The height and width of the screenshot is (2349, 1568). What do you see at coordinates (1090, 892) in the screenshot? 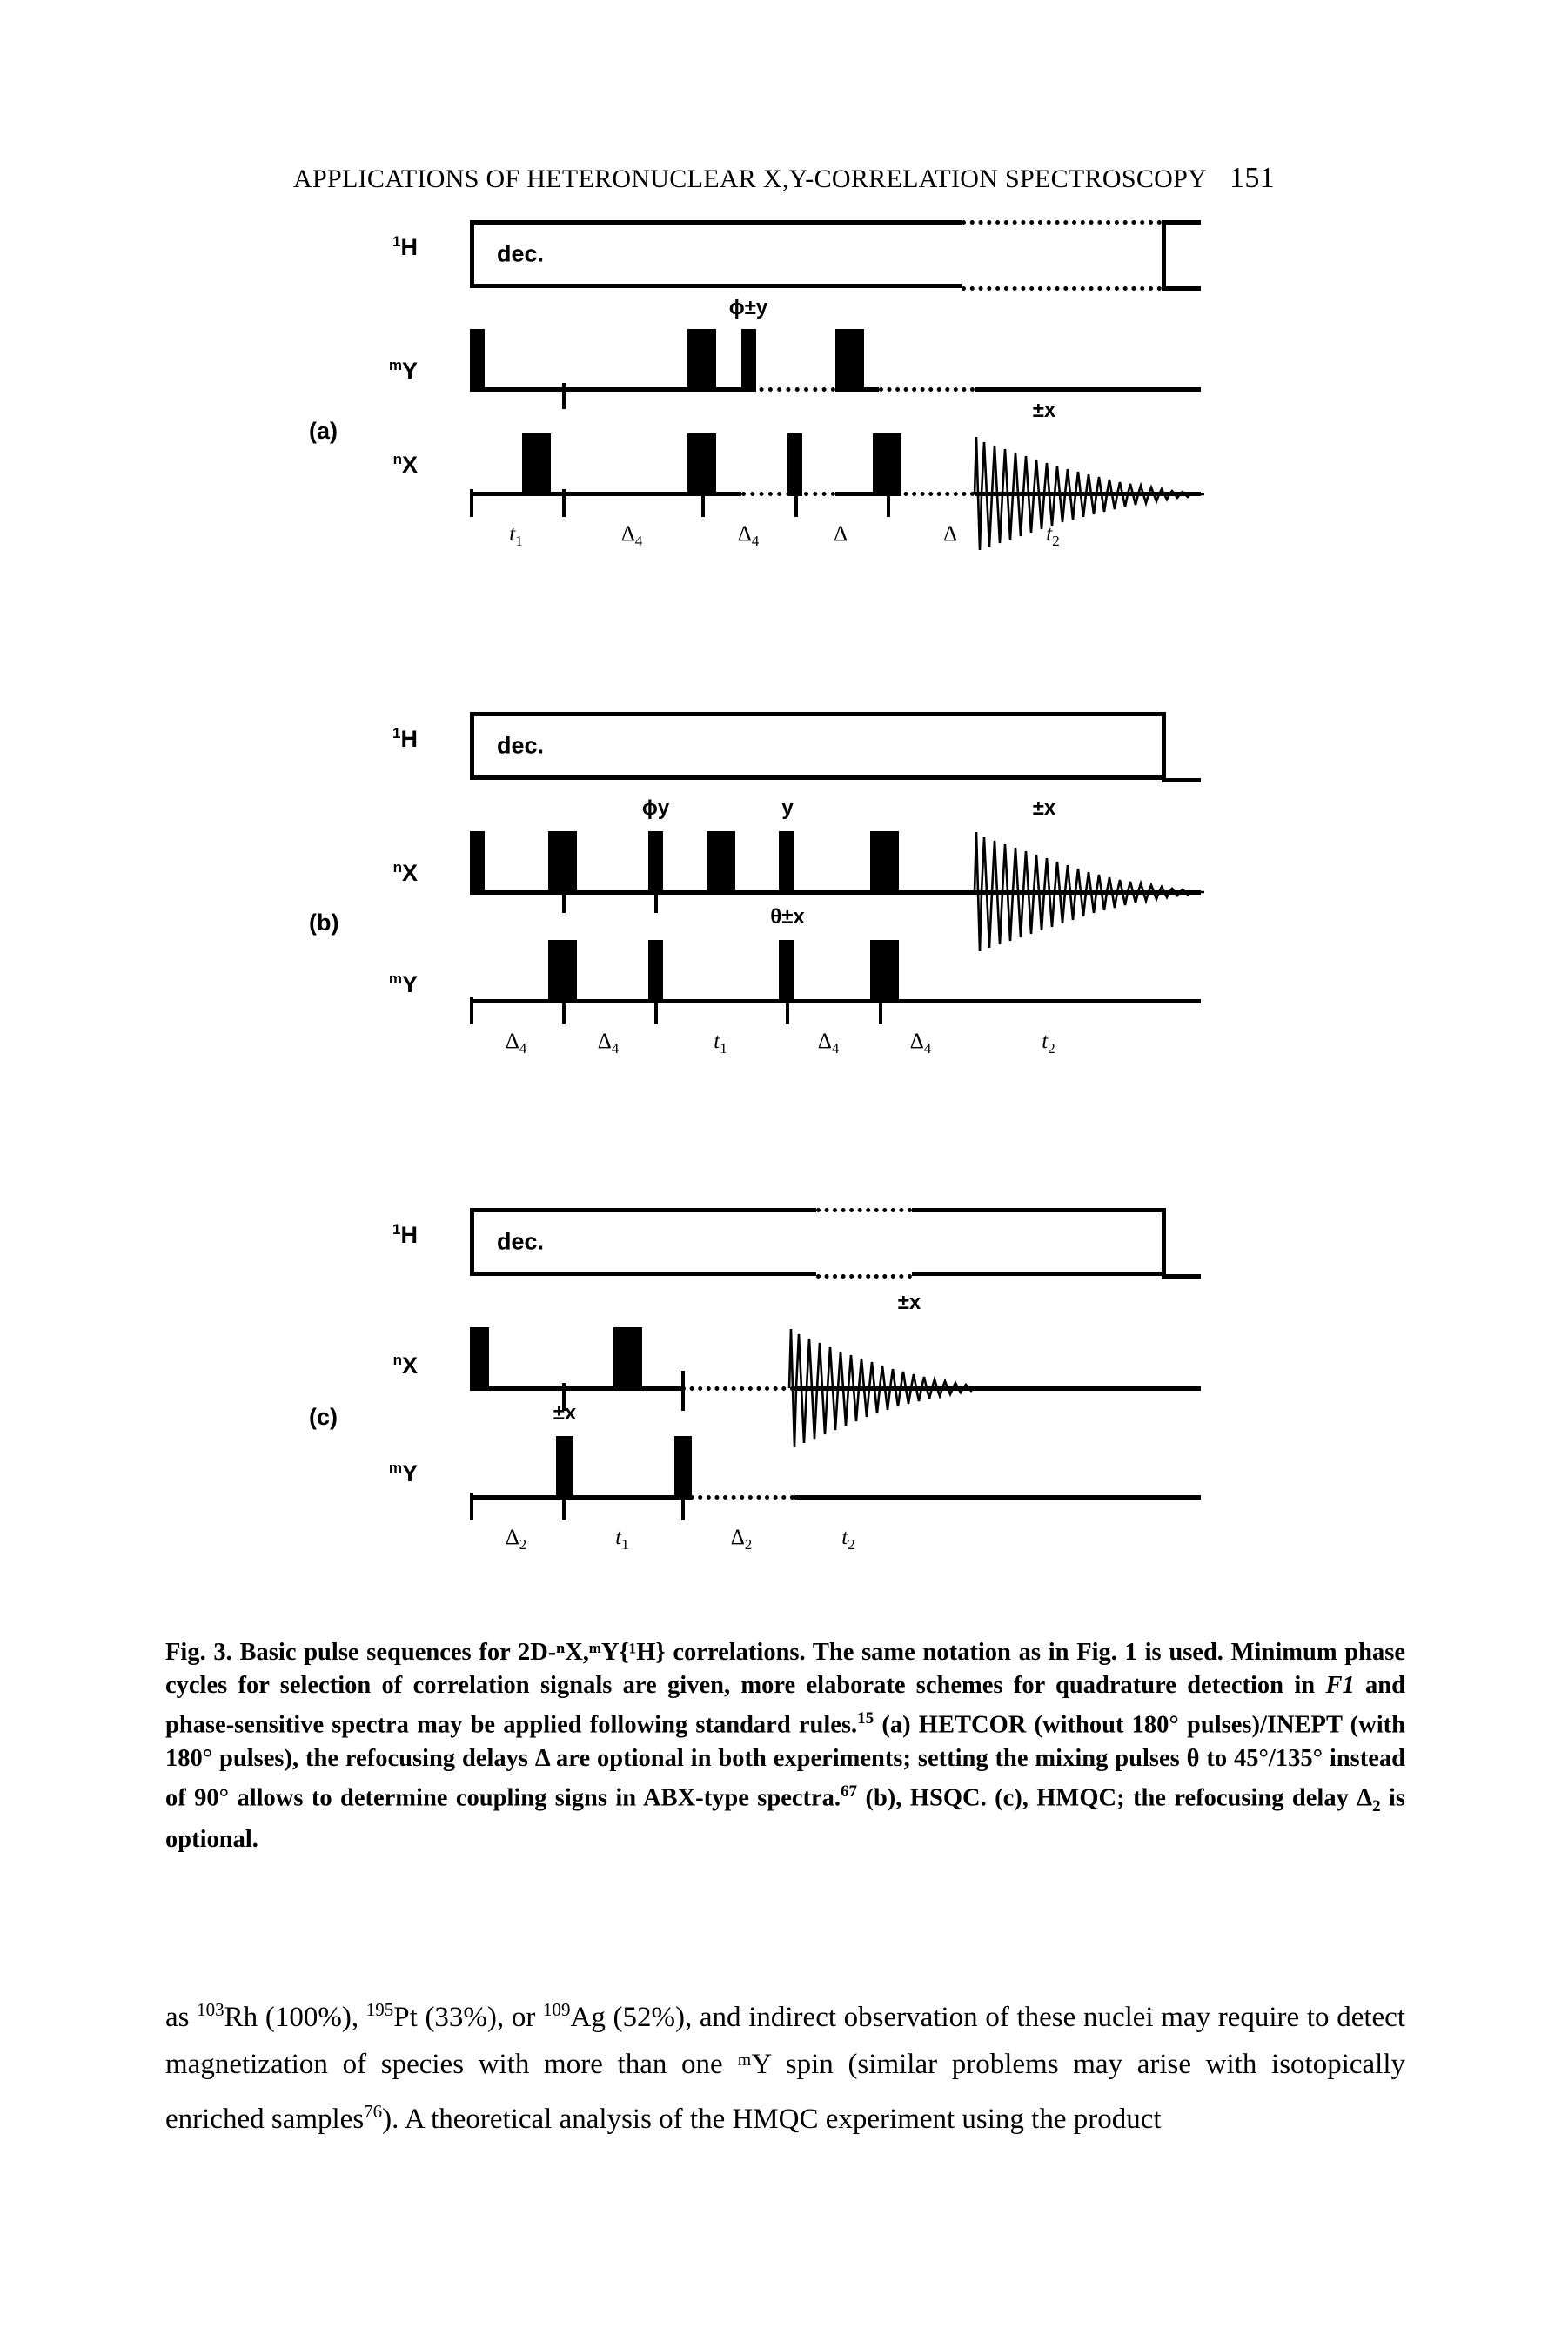
I see `fid-b` at bounding box center [1090, 892].